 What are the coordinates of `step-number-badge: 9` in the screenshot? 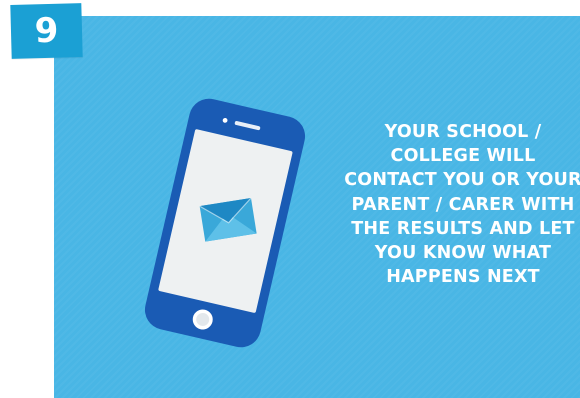 It's located at (46, 31).